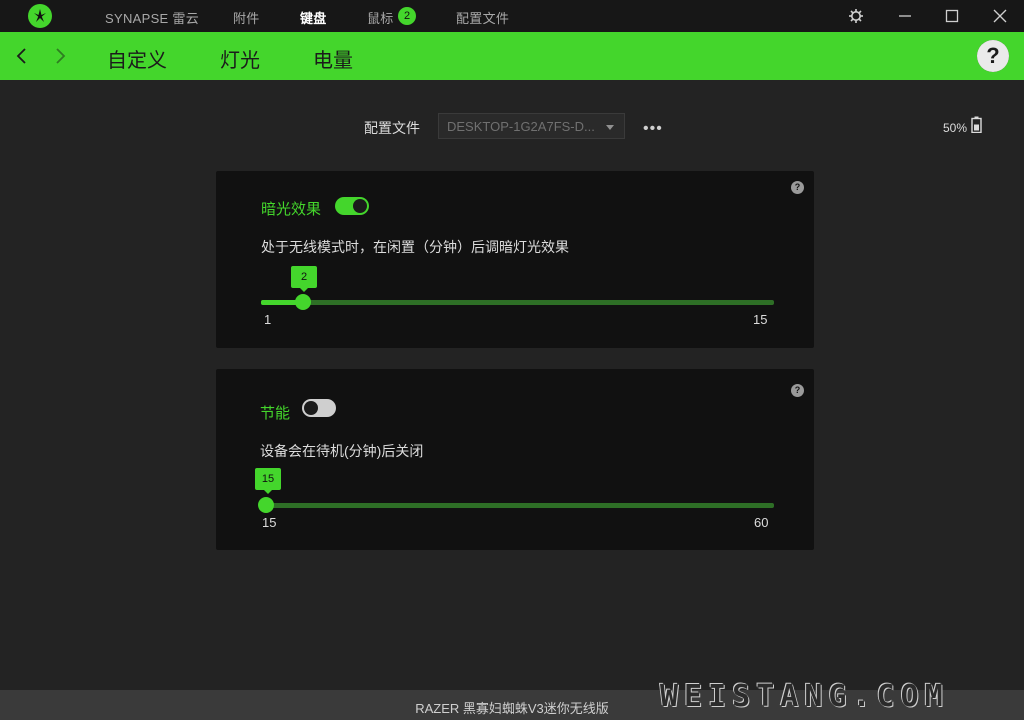 Image resolution: width=1024 pixels, height=720 pixels. I want to click on nav-synapse: SYNAPSE 雷云, so click(152, 17).